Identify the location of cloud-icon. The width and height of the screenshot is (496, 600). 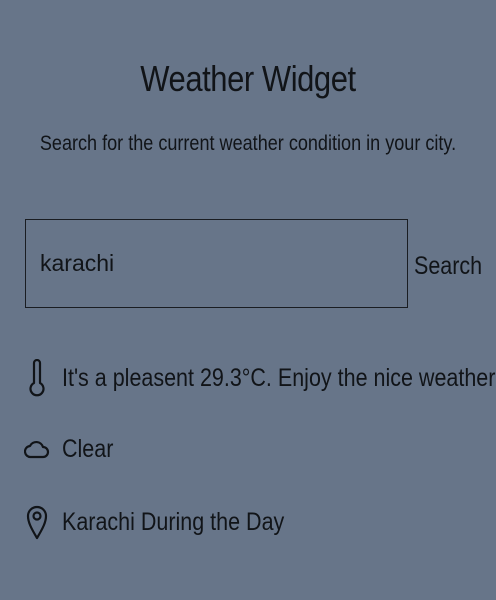
(37, 449).